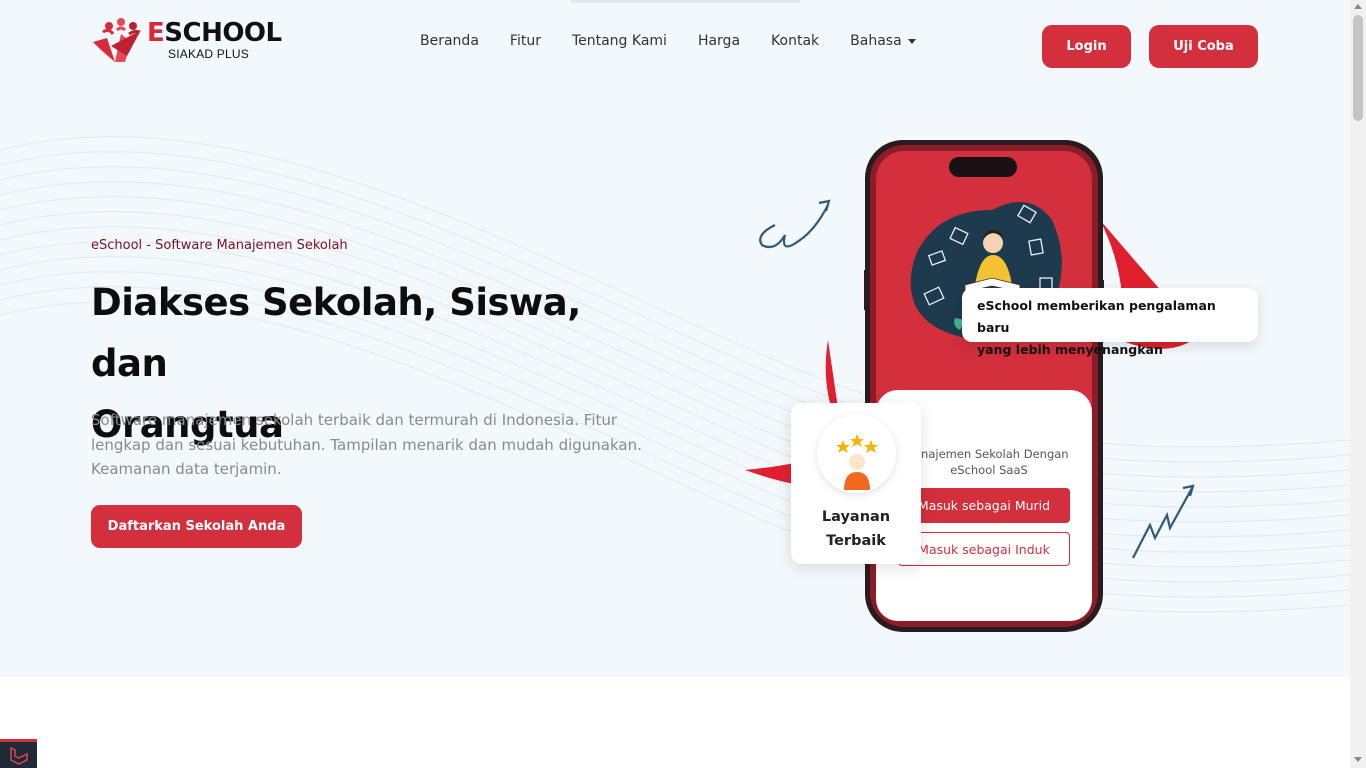 The width and height of the screenshot is (1366, 768). I want to click on nav-kontak: Kontak, so click(795, 41).